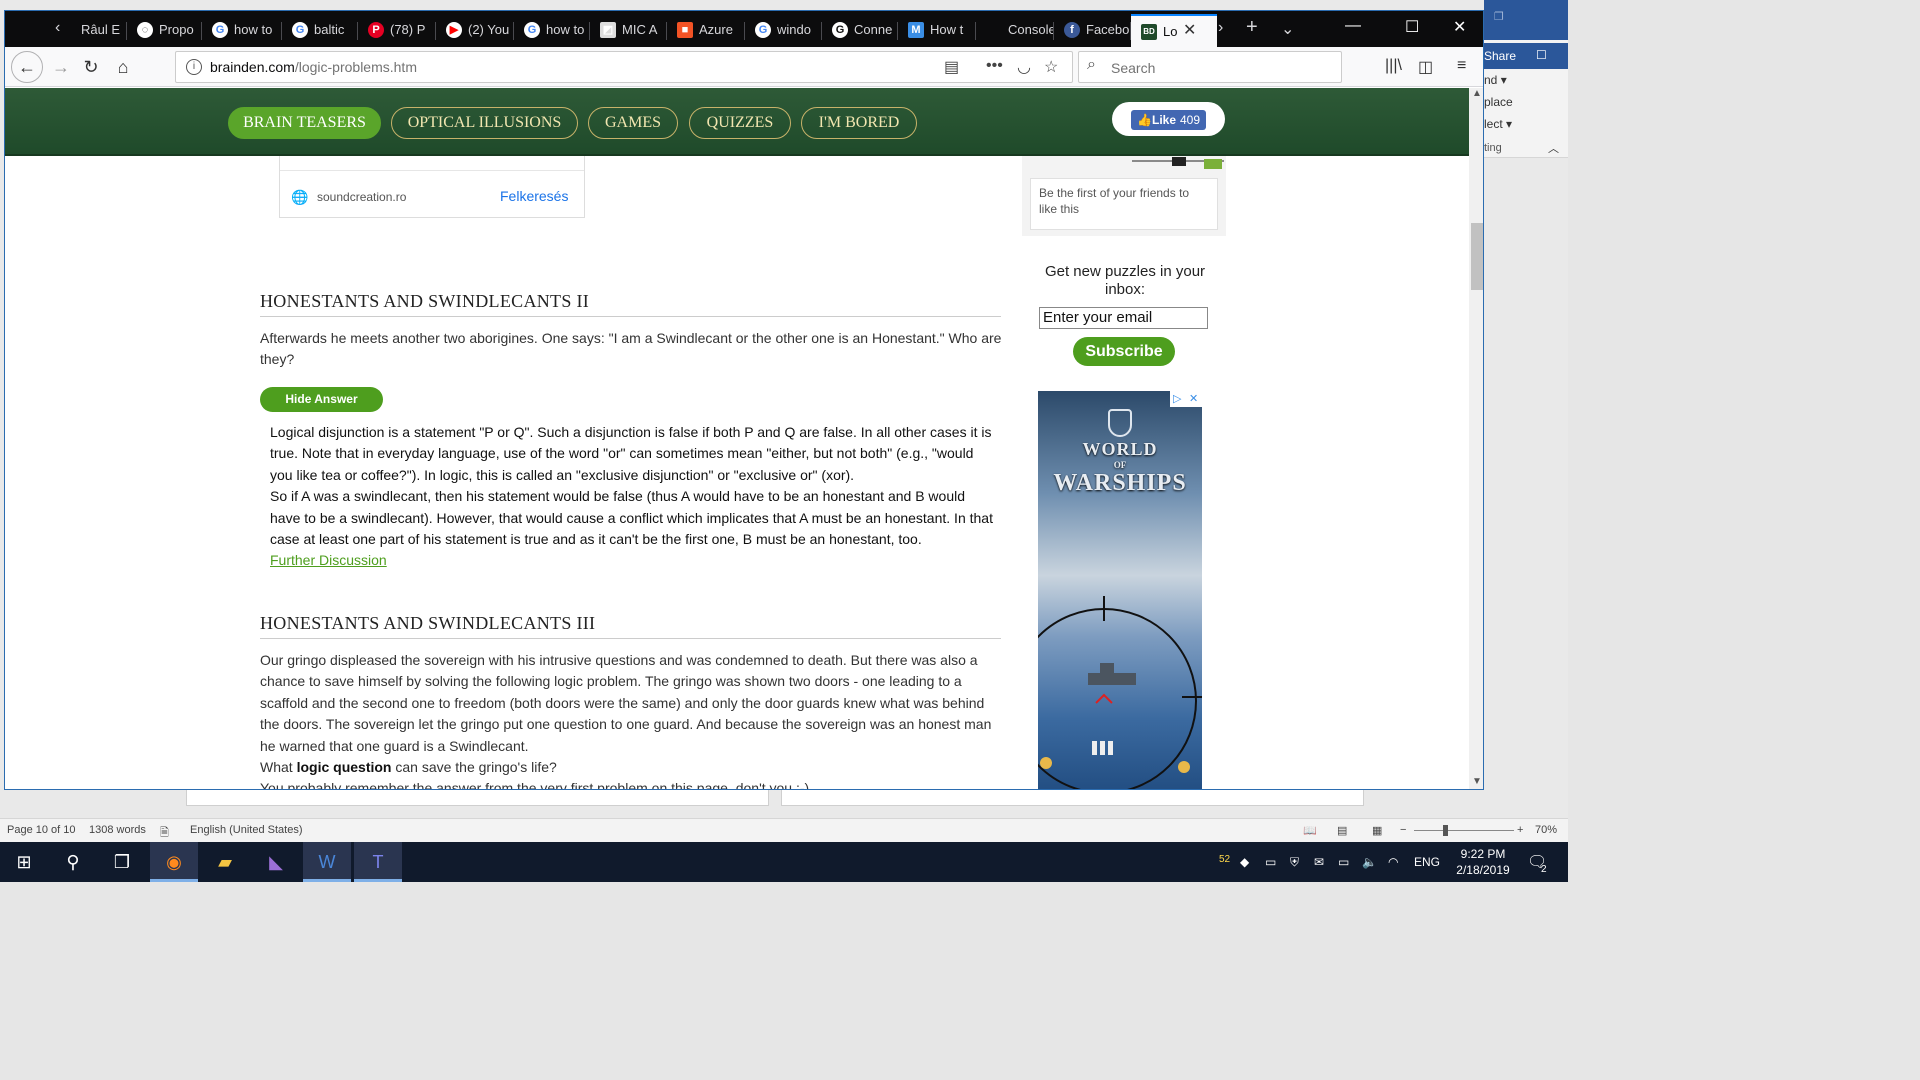 Image resolution: width=1920 pixels, height=1080 pixels. Describe the element at coordinates (860, 30) in the screenshot. I see `browser-tab: G Conne` at that location.